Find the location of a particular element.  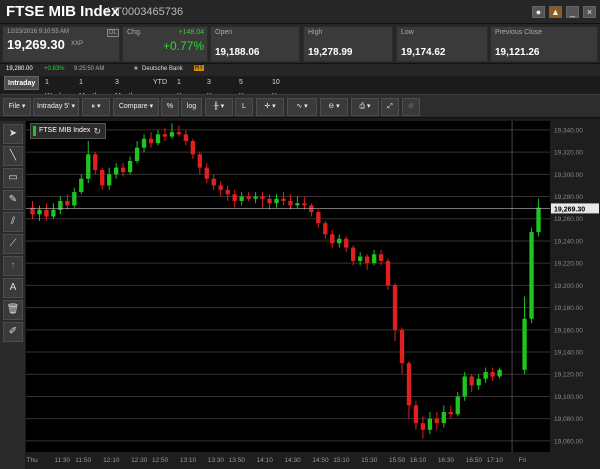

chart-legend: FTSE MIB Index ↻ is located at coordinates (68, 131).